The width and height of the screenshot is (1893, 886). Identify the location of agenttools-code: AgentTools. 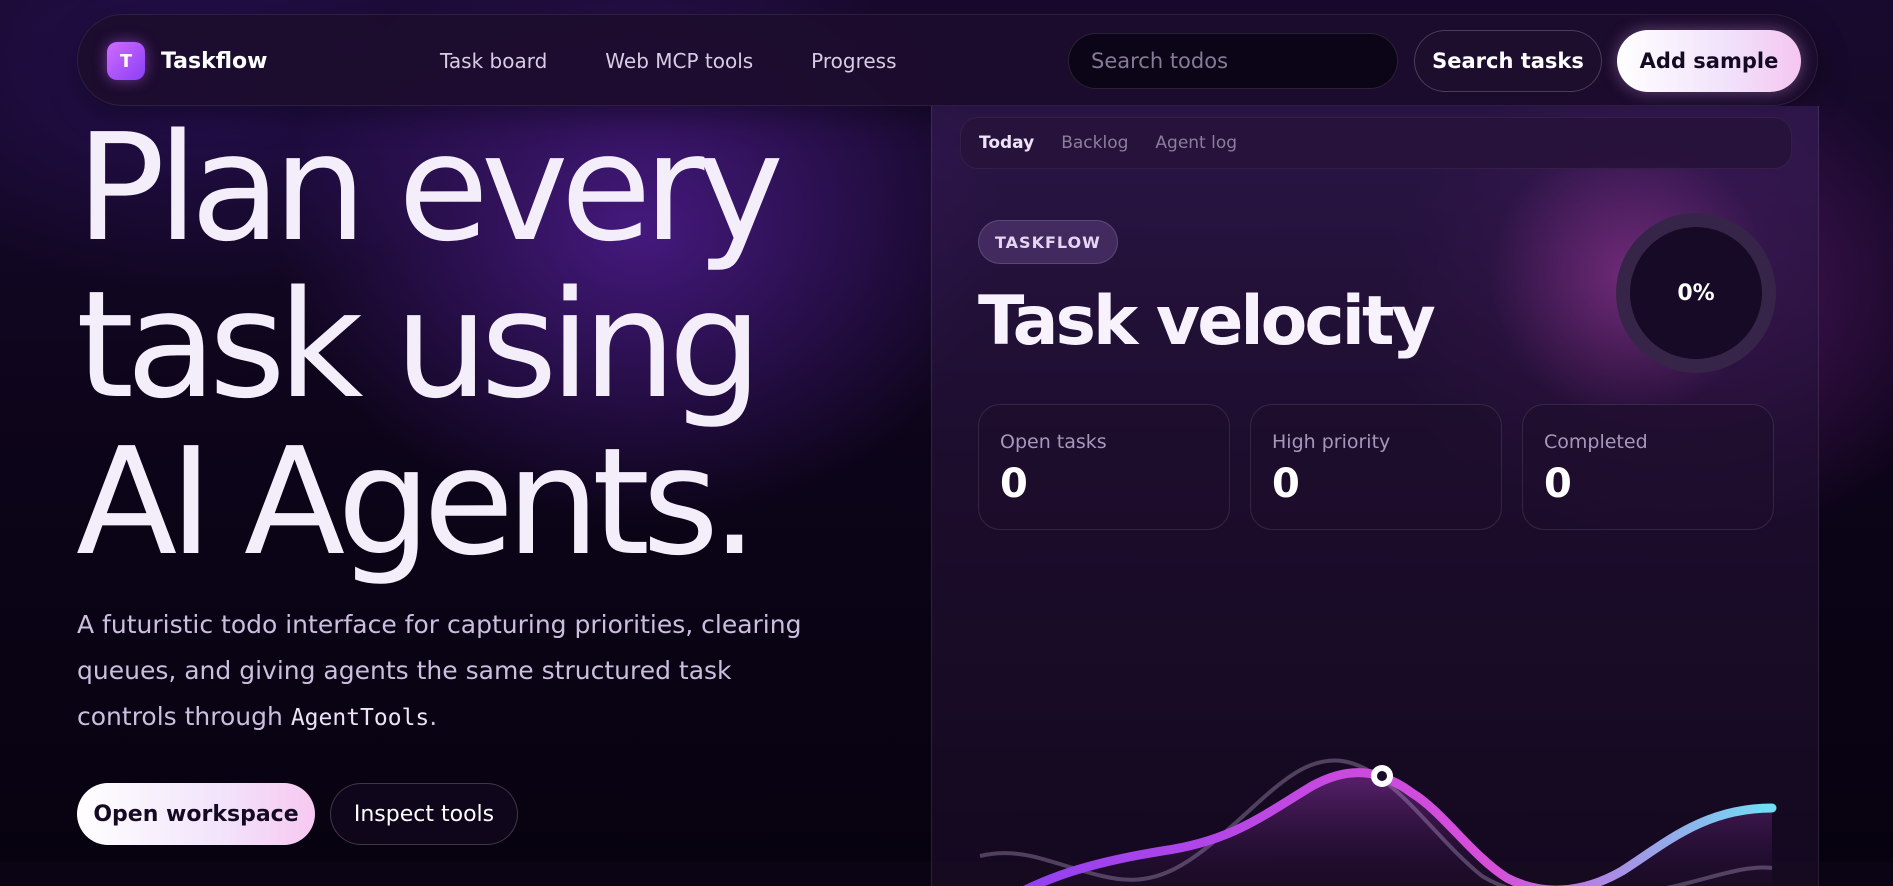
(360, 718).